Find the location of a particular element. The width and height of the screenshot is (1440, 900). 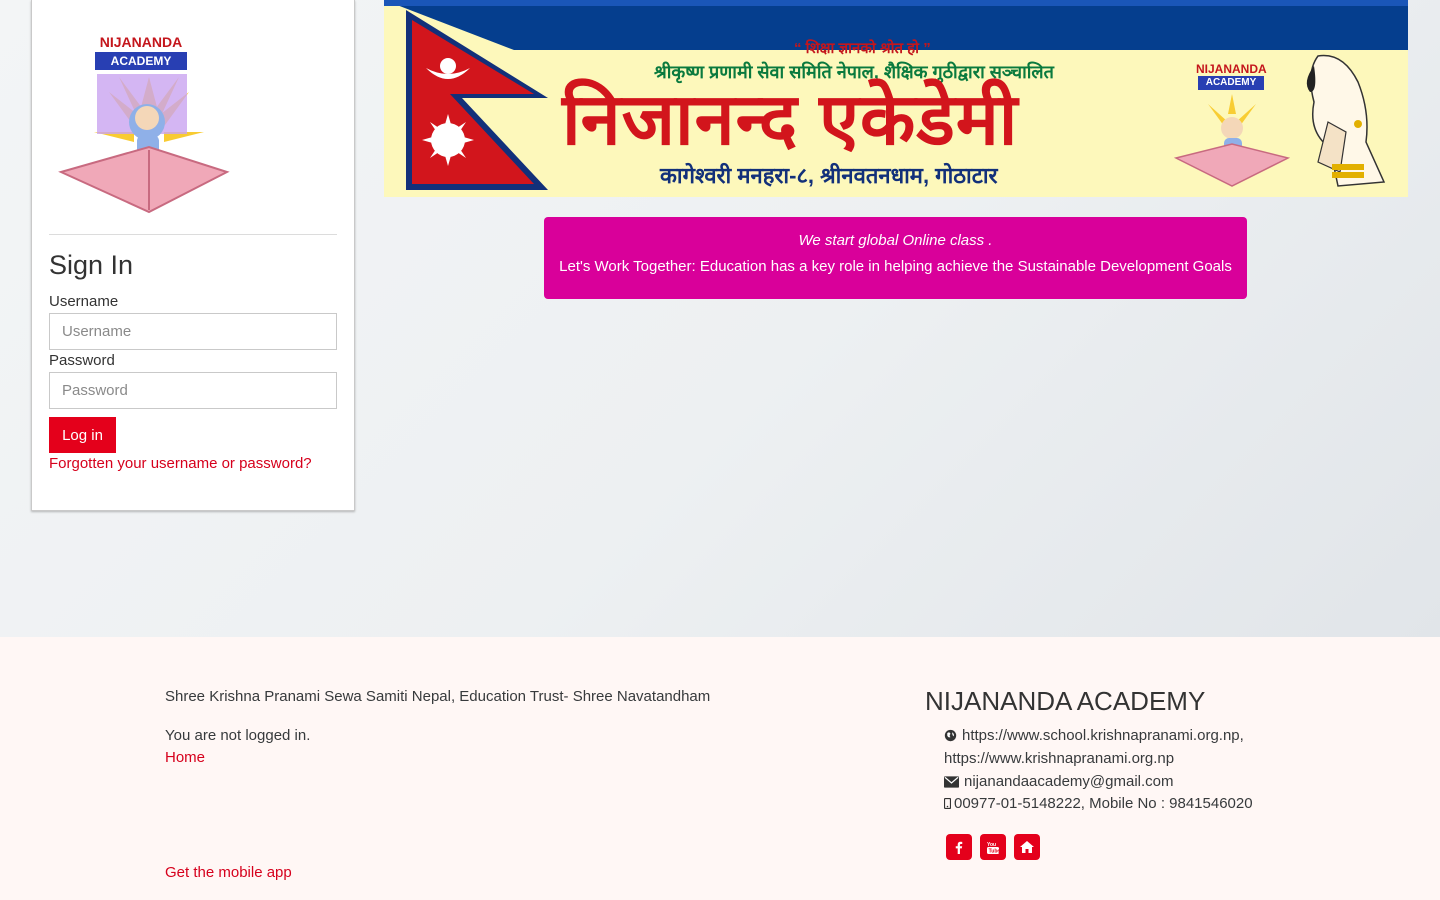

card-divider is located at coordinates (193, 234).